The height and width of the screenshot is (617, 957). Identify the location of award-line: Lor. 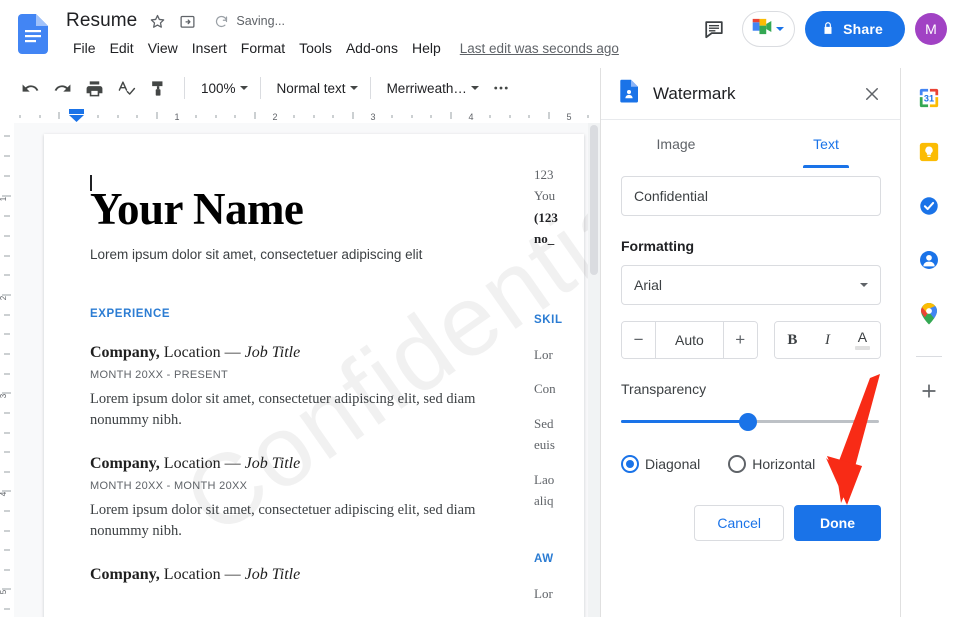
(543, 594).